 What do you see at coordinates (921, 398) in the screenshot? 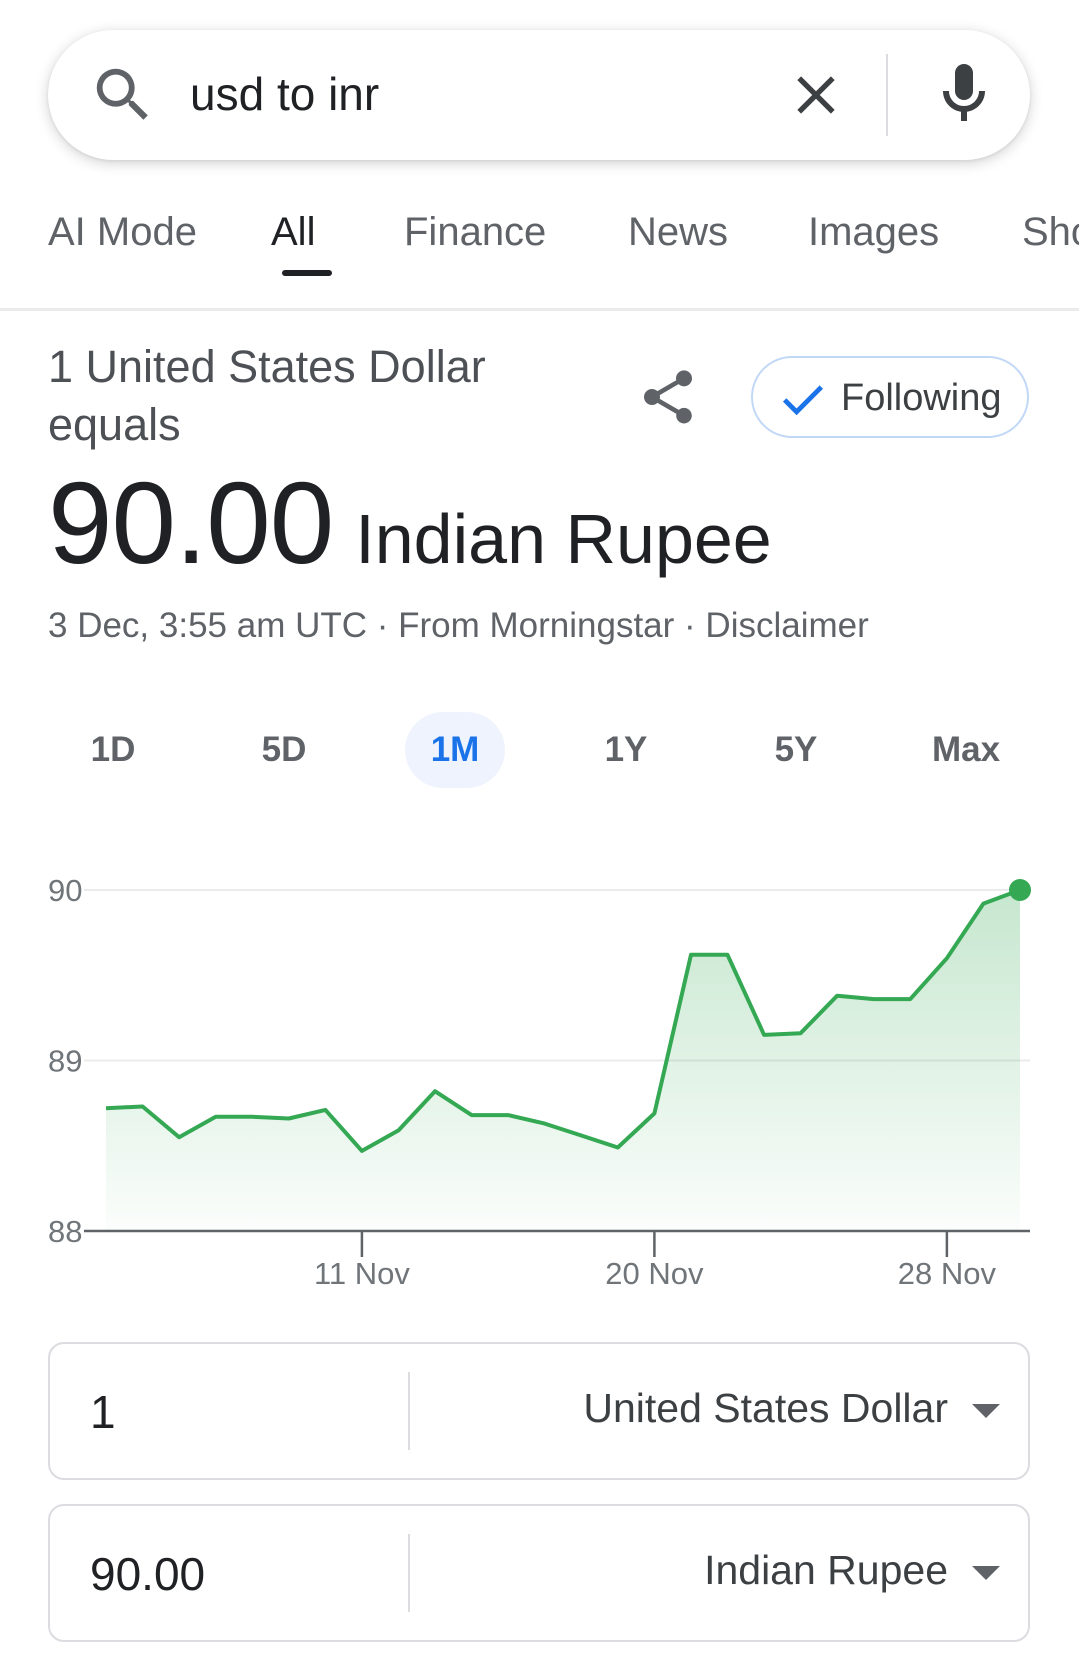
I see `following-label: Following` at bounding box center [921, 398].